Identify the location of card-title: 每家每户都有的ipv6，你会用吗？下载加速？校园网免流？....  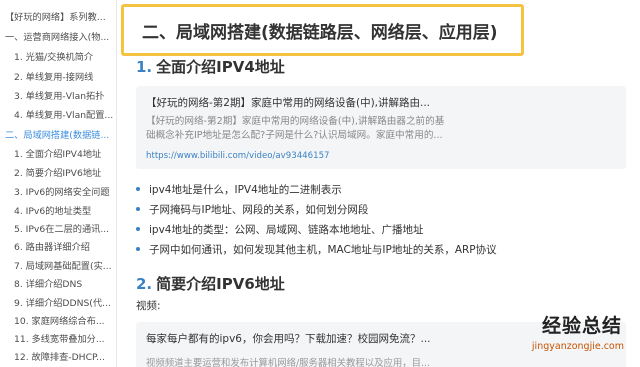
(288, 338).